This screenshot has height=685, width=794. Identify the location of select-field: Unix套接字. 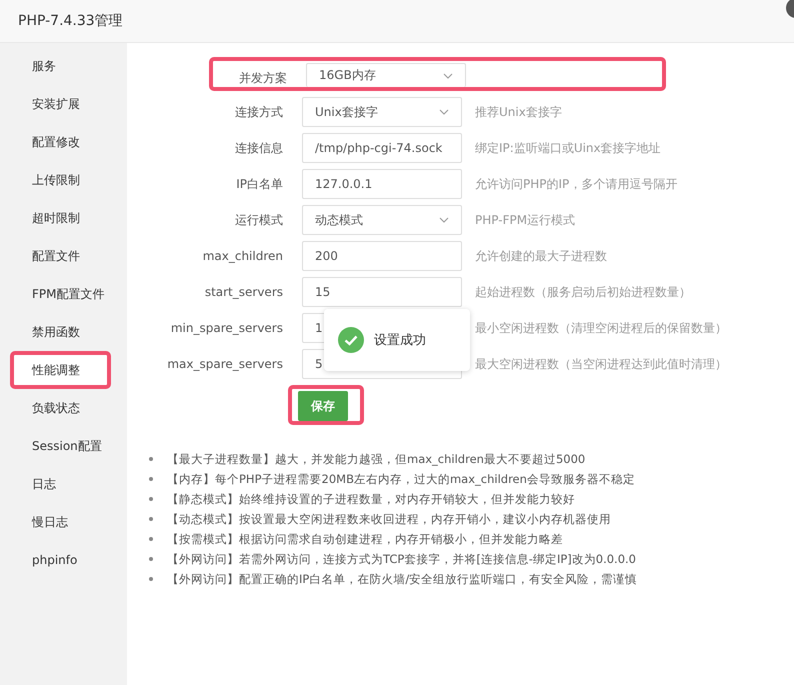
(382, 112).